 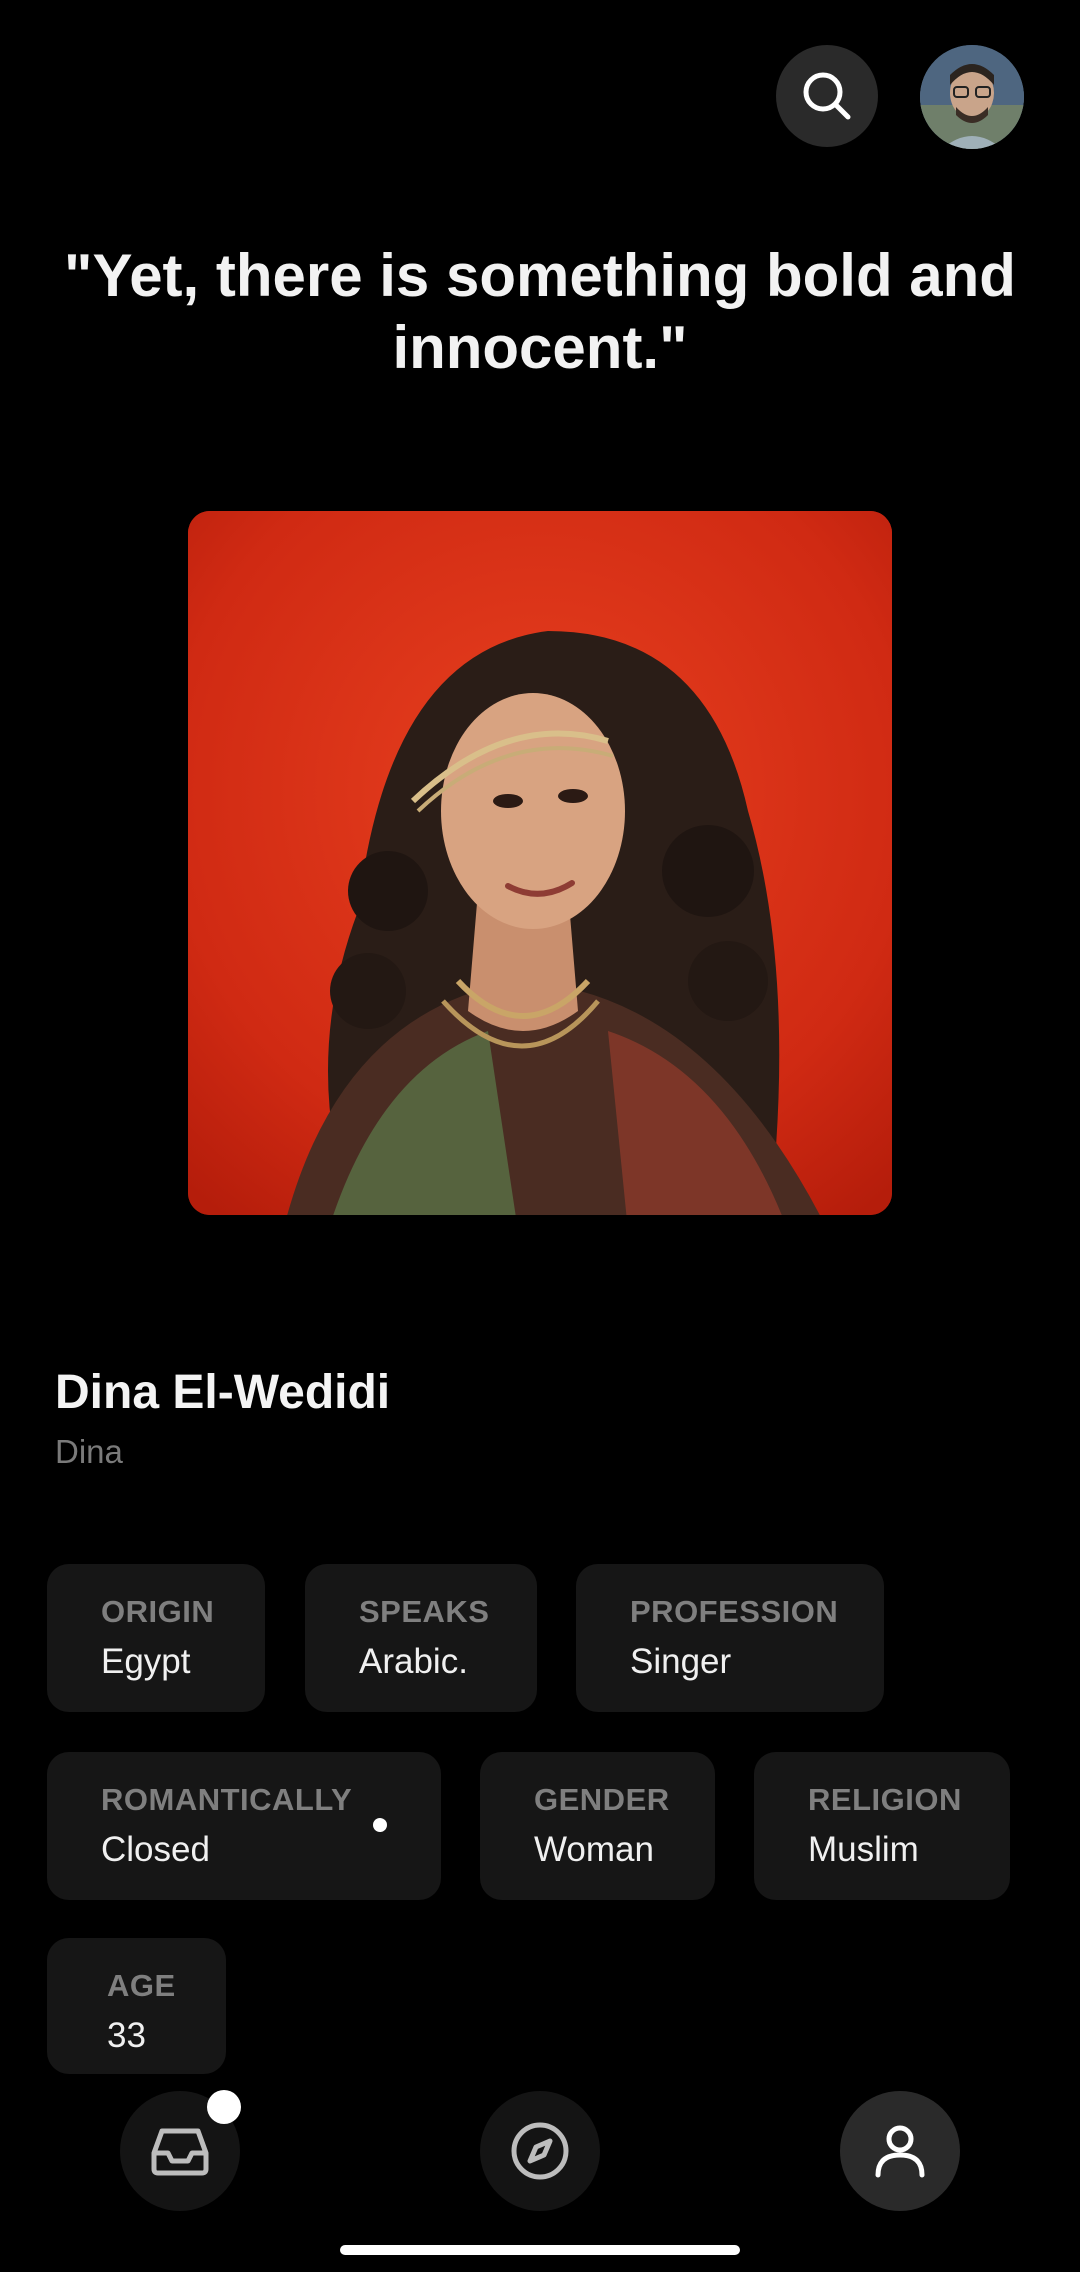 What do you see at coordinates (734, 1611) in the screenshot?
I see `attribute-label: PROFESSION` at bounding box center [734, 1611].